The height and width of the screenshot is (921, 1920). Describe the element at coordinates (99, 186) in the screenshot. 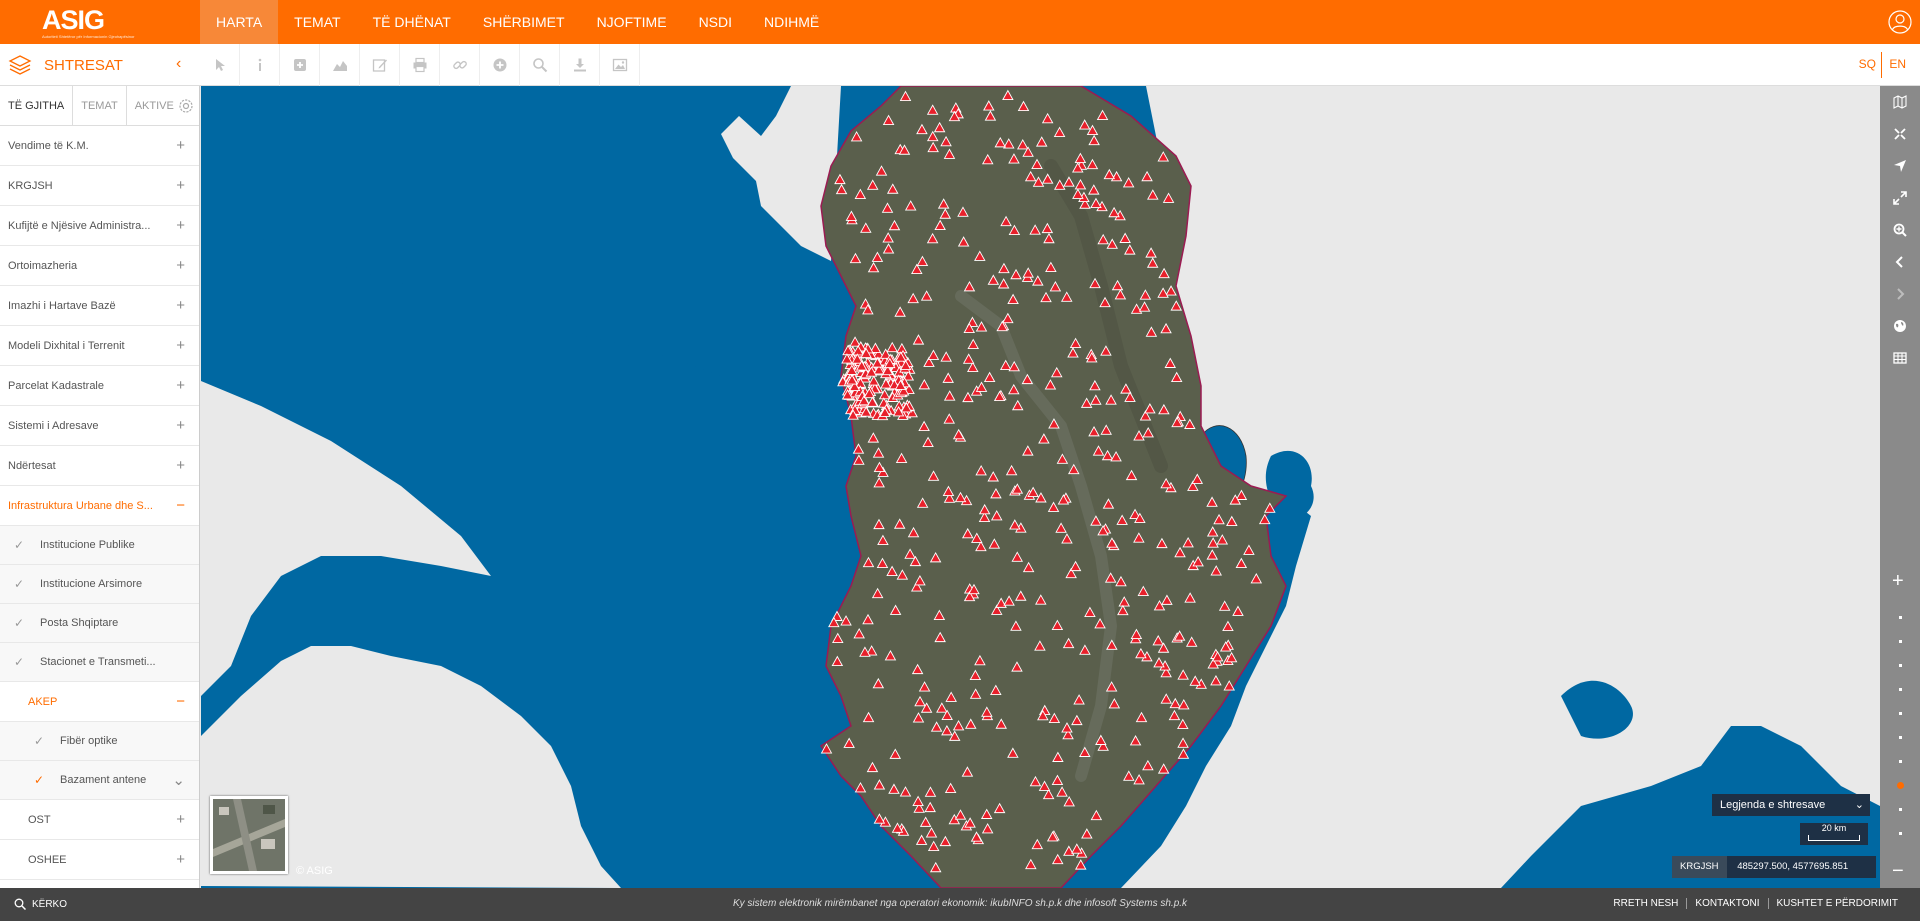

I see `layer-group-krgjsh: KRGJSH +` at that location.